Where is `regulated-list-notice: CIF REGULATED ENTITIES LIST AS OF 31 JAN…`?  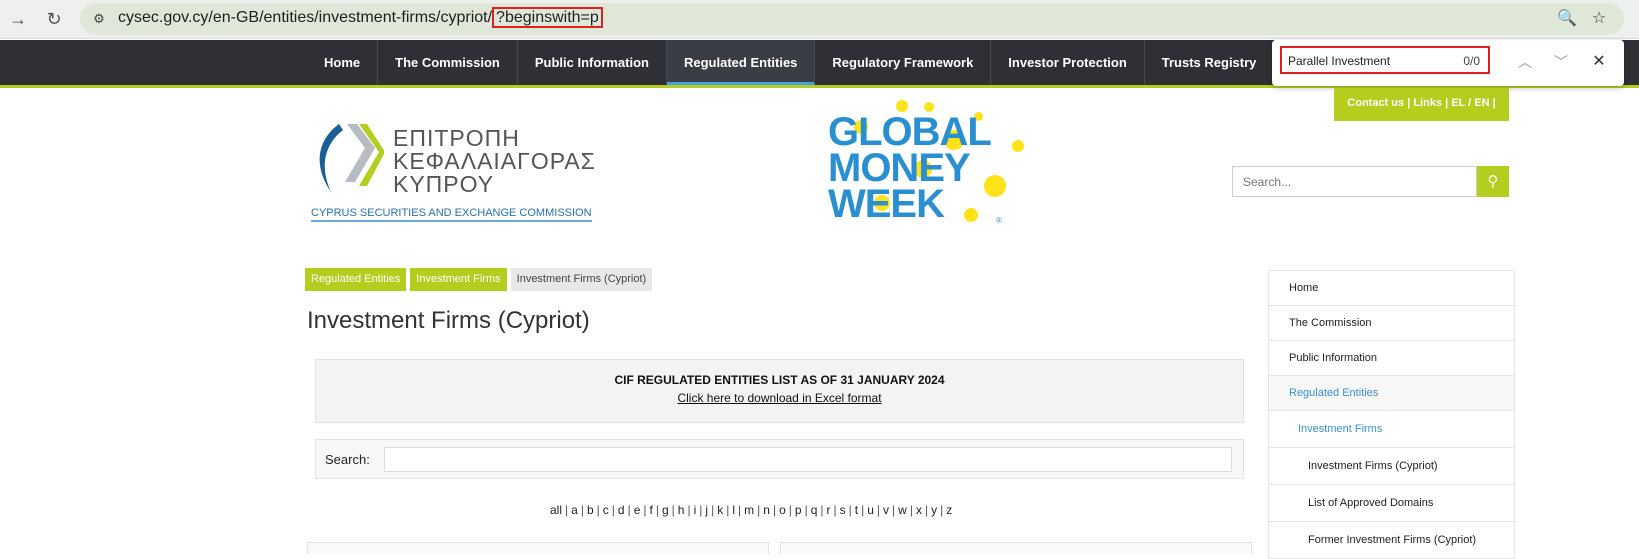
regulated-list-notice: CIF REGULATED ENTITIES LIST AS OF 31 JAN… is located at coordinates (779, 391).